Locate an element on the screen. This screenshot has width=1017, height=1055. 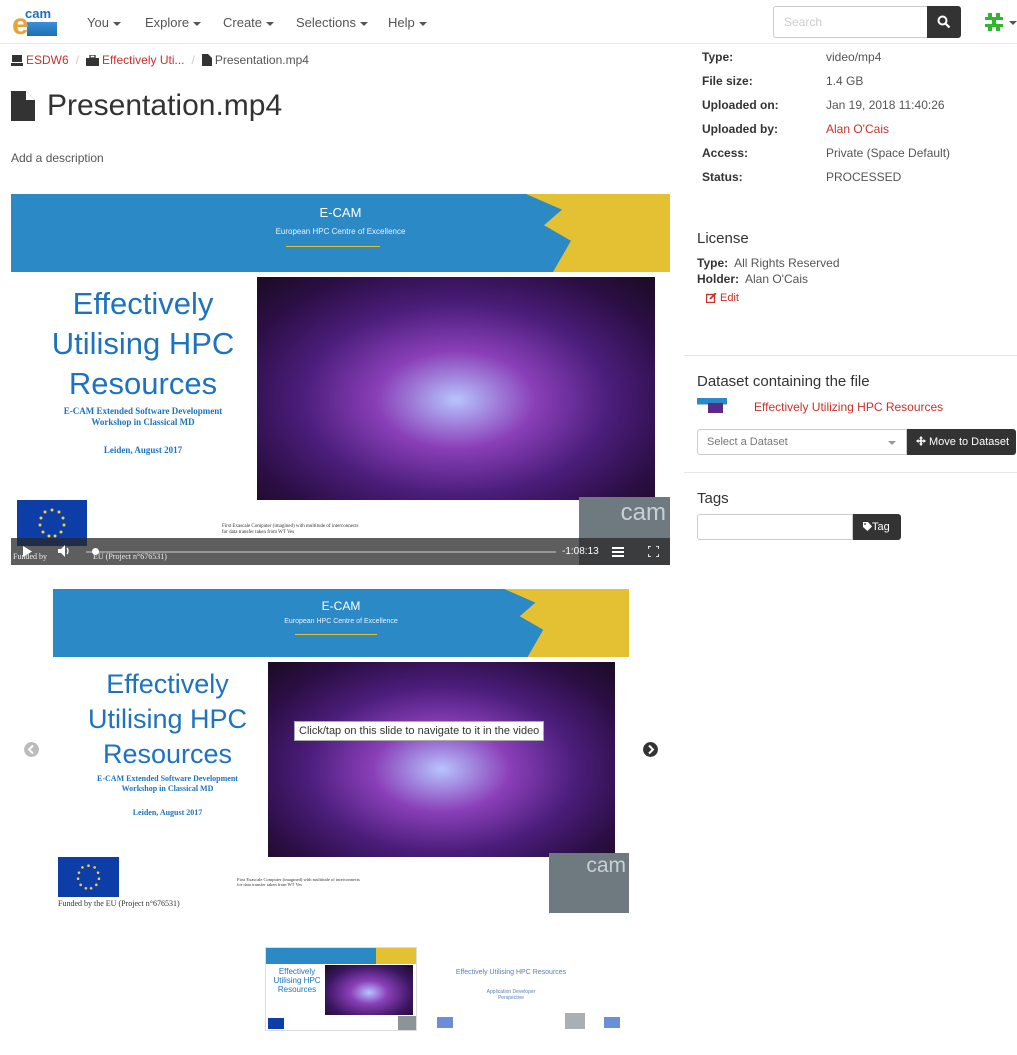
slide-hero-line: Utilising HPC is located at coordinates (167, 719).